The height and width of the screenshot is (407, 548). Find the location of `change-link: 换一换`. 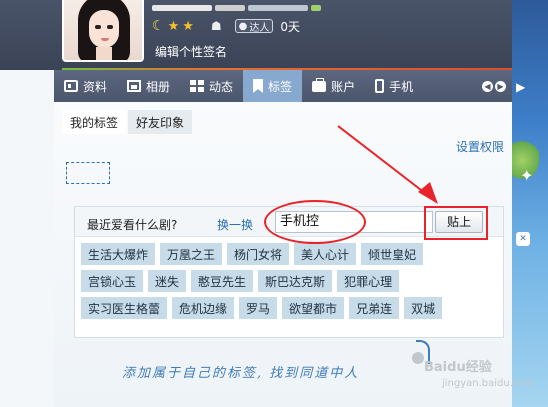

change-link: 换一换 is located at coordinates (235, 224).